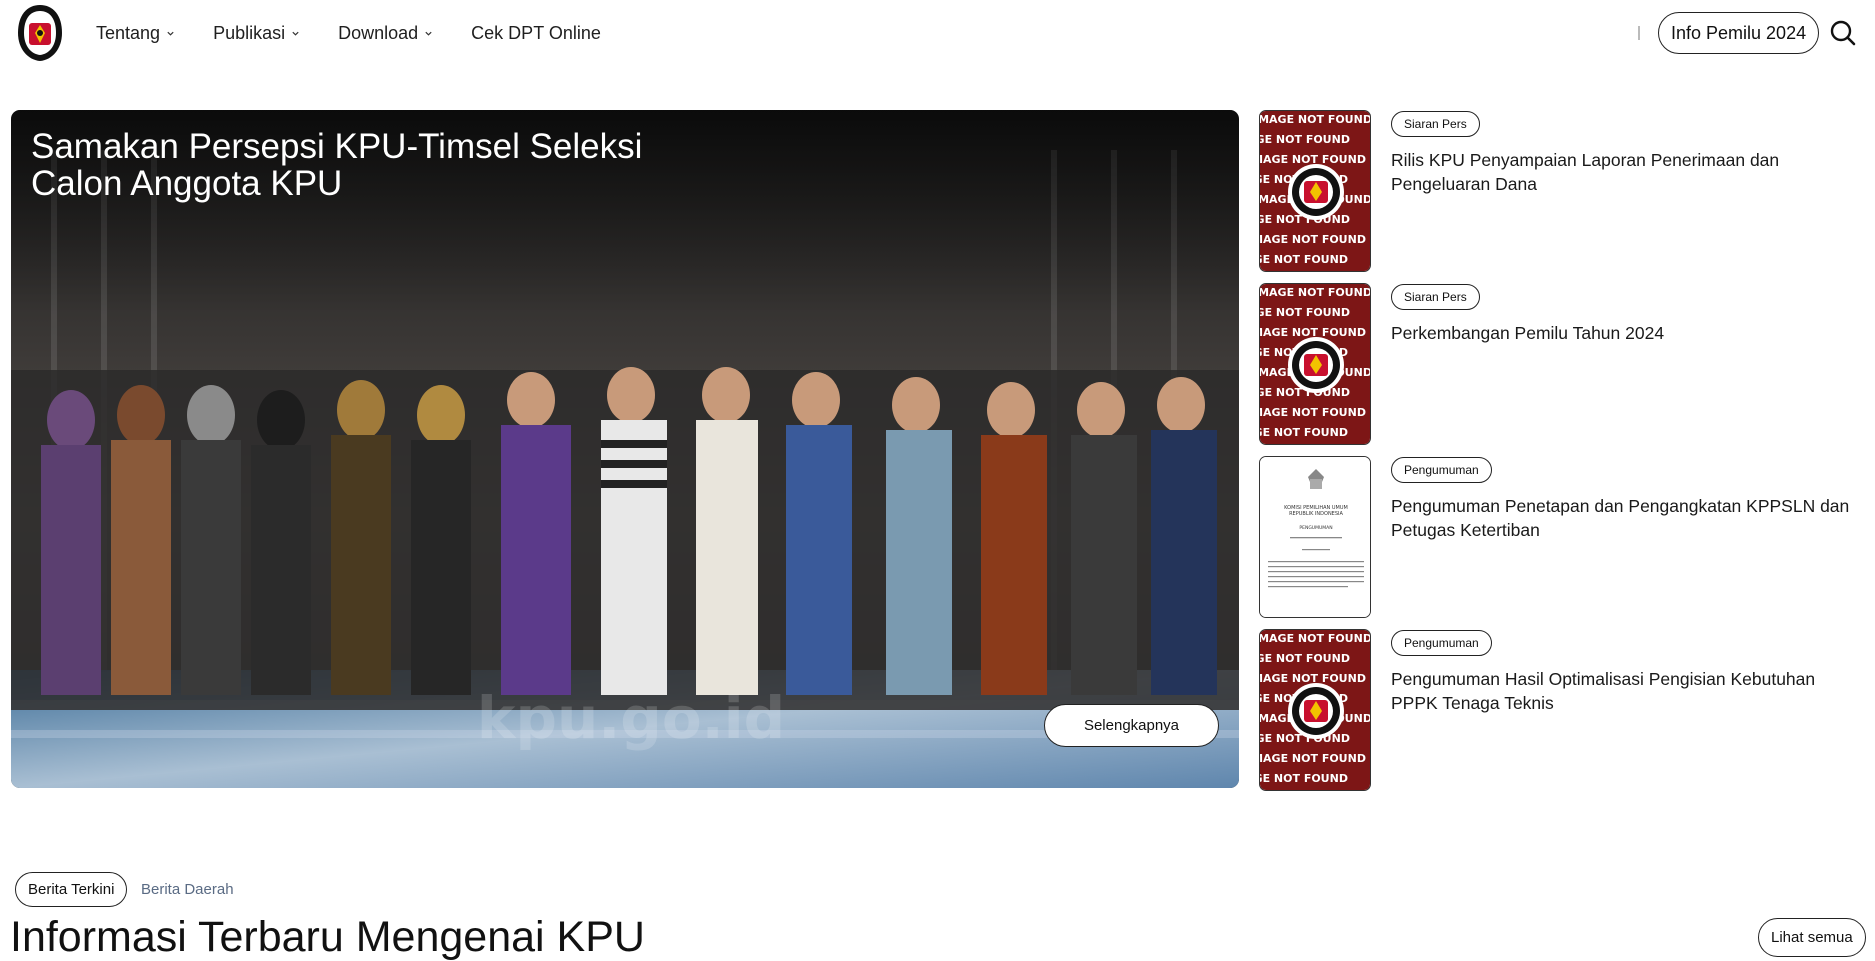 This screenshot has width=1875, height=961. Describe the element at coordinates (40, 33) in the screenshot. I see `kpu-logo` at that location.